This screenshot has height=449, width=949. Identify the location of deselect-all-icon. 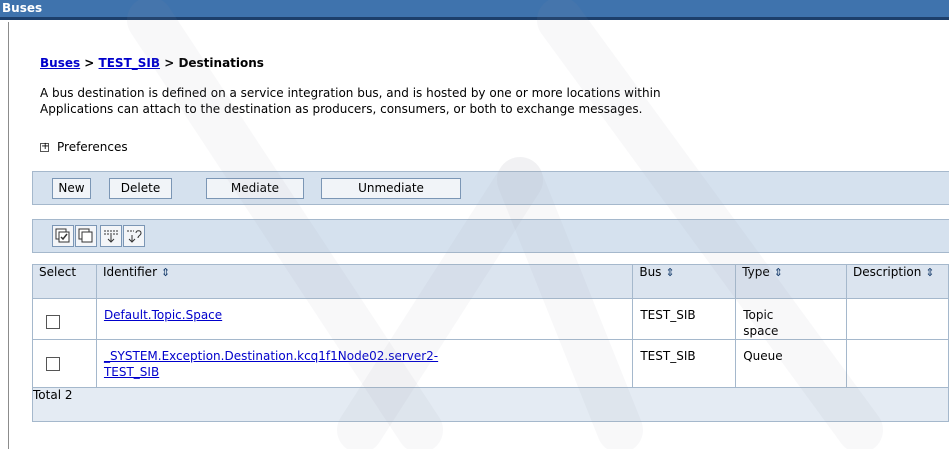
(86, 236).